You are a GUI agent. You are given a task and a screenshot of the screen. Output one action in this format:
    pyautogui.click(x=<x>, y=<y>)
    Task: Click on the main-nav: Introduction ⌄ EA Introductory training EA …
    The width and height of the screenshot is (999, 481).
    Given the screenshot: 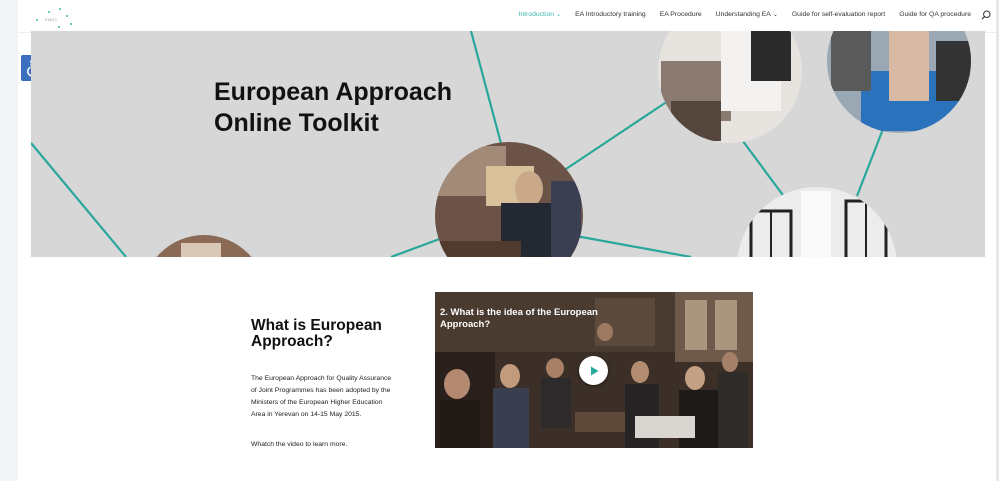 What is the action you would take?
    pyautogui.click(x=745, y=14)
    